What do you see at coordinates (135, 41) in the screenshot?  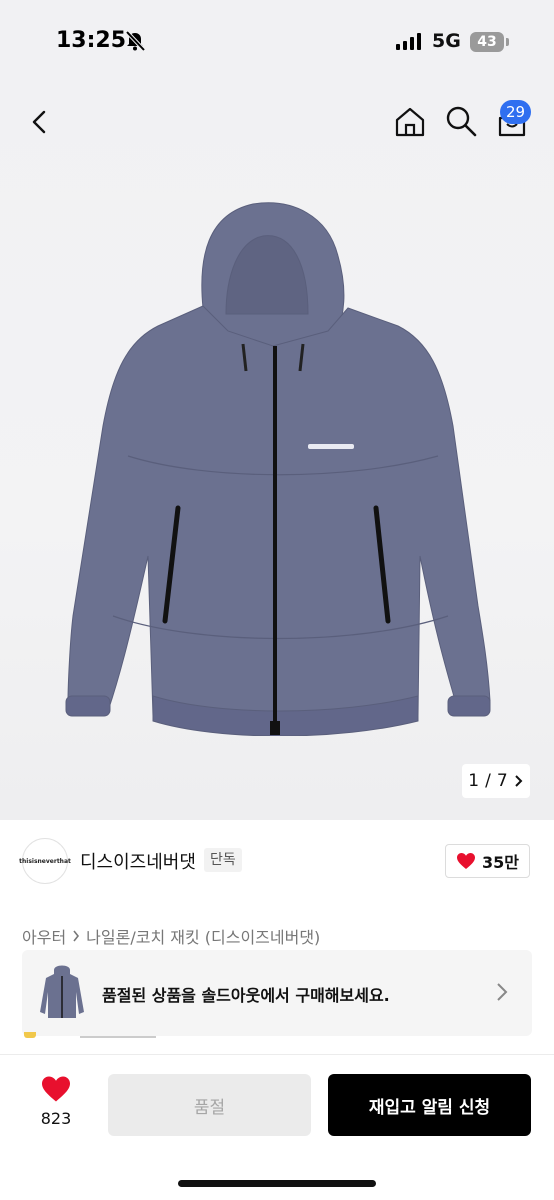 I see `bell-muted-icon` at bounding box center [135, 41].